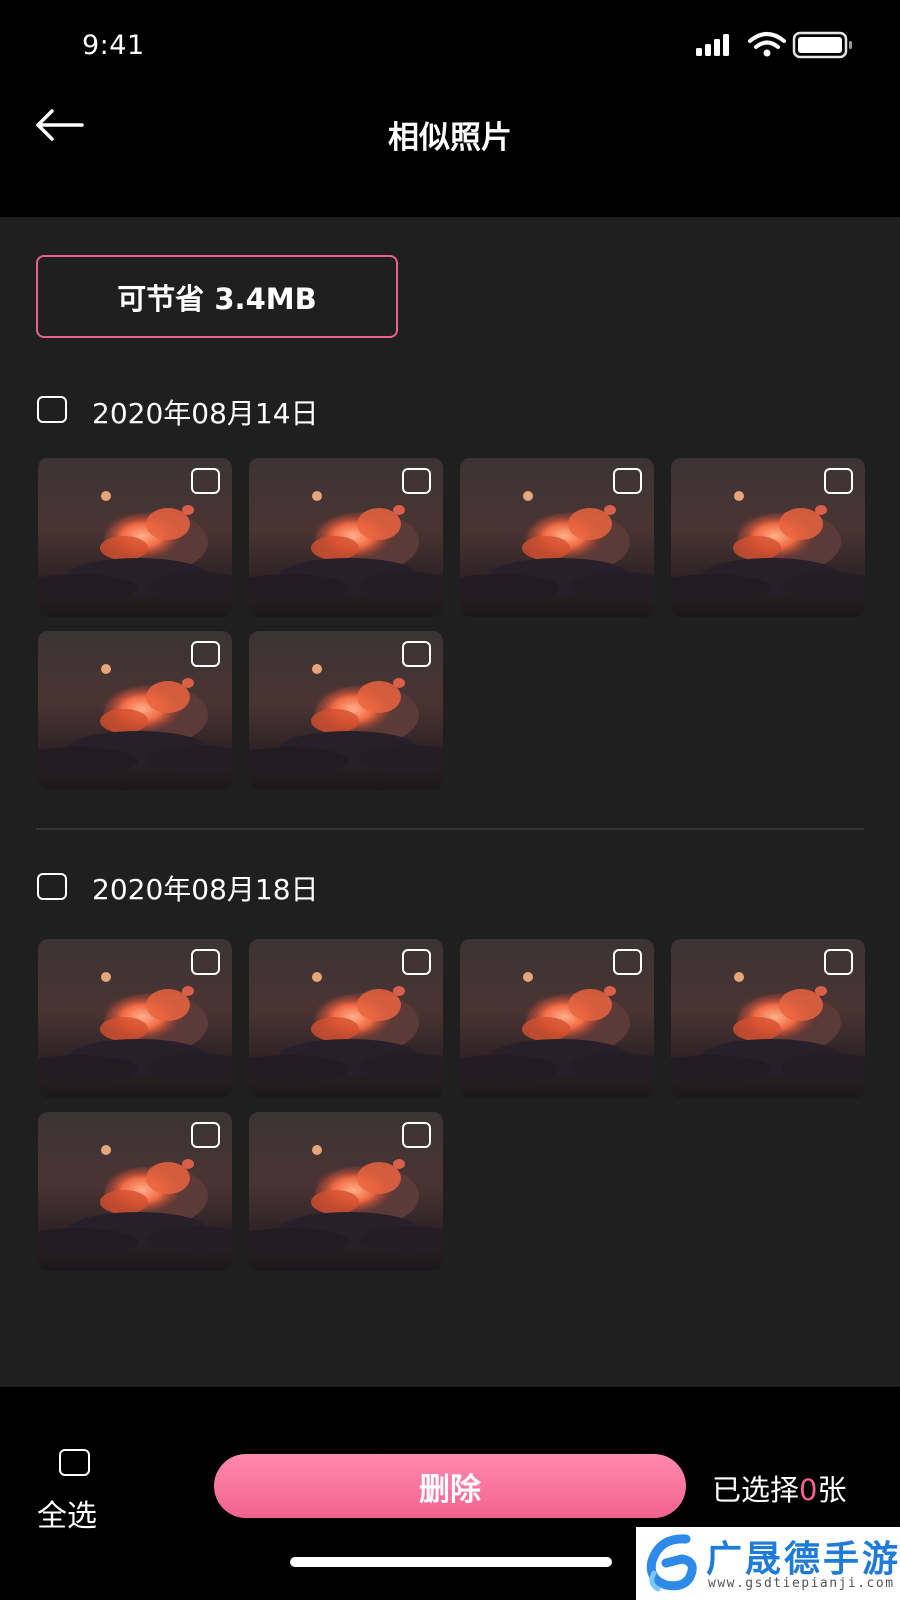  I want to click on status-icons, so click(779, 46).